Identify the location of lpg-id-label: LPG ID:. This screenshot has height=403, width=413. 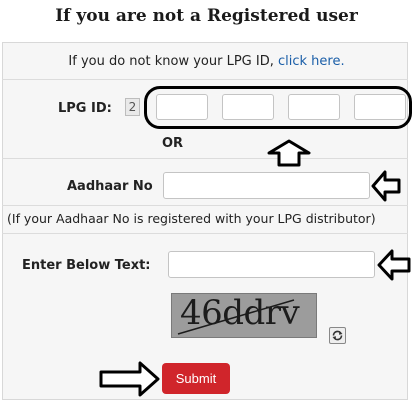
(85, 108).